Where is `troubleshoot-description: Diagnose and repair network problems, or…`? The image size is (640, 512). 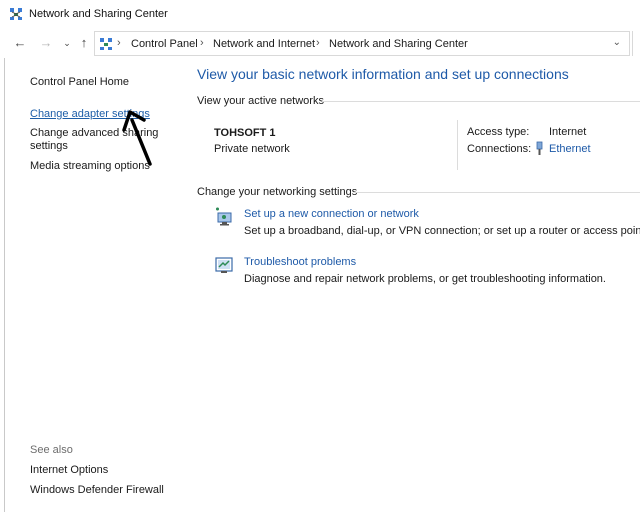 troubleshoot-description: Diagnose and repair network problems, or… is located at coordinates (425, 279).